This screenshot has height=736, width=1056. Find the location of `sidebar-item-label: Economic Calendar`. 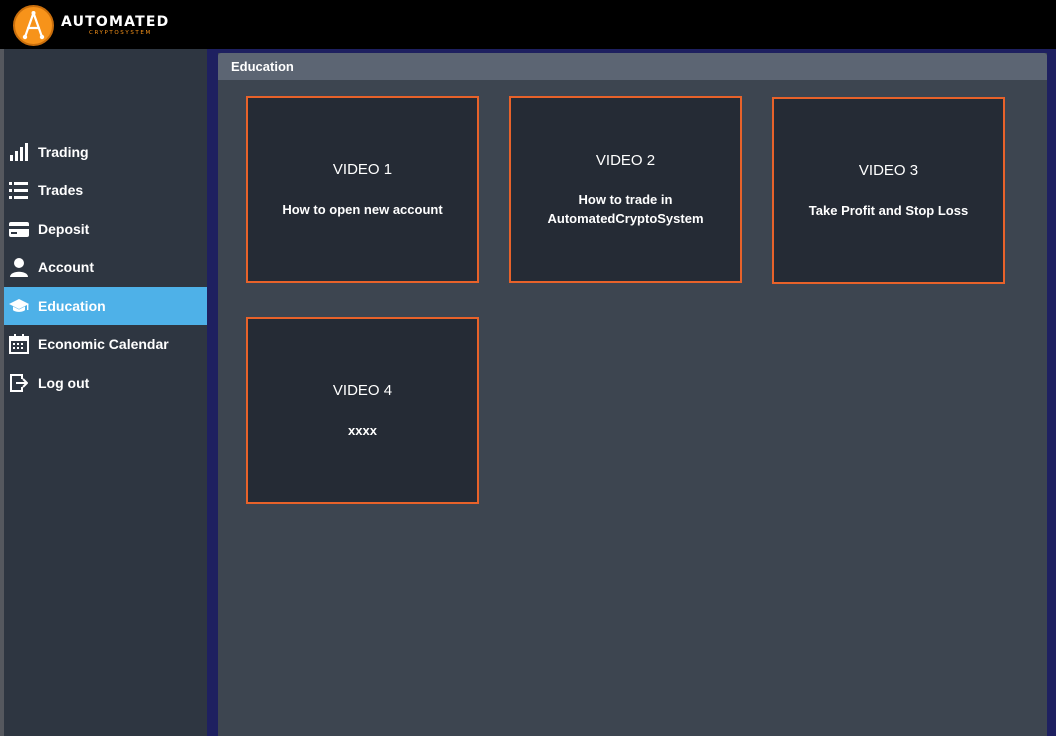

sidebar-item-label: Economic Calendar is located at coordinates (103, 344).